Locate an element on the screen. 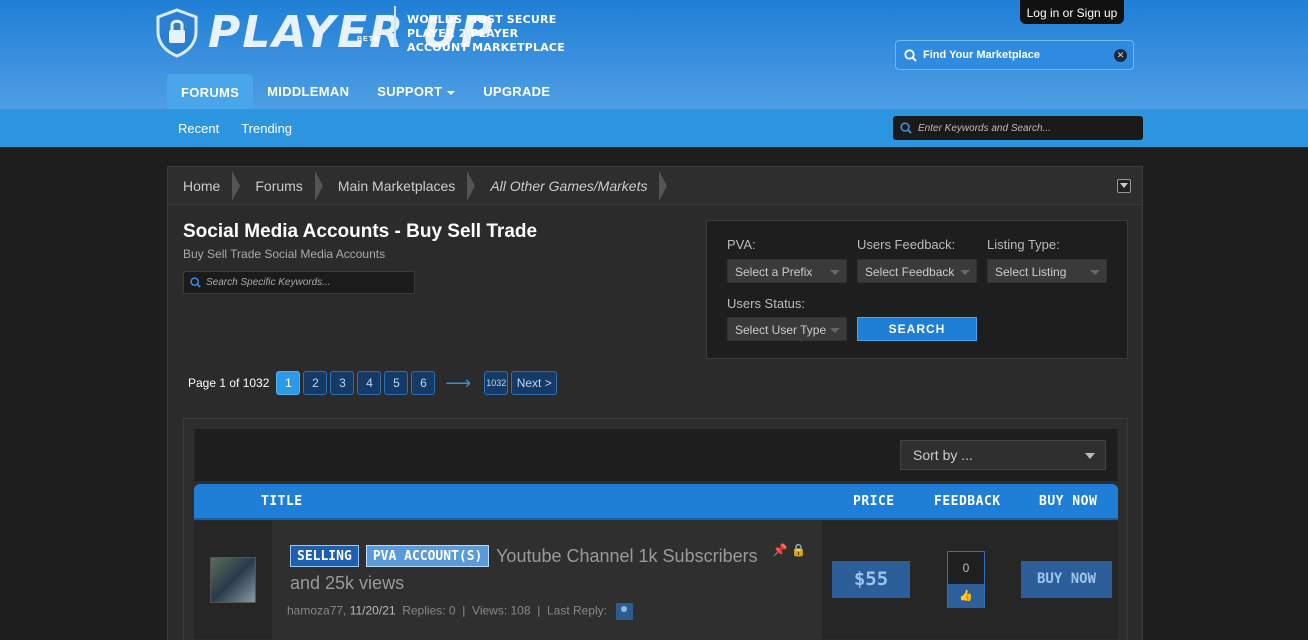 This screenshot has height=640, width=1308. page-indicator: Page 1 of 1032 is located at coordinates (229, 383).